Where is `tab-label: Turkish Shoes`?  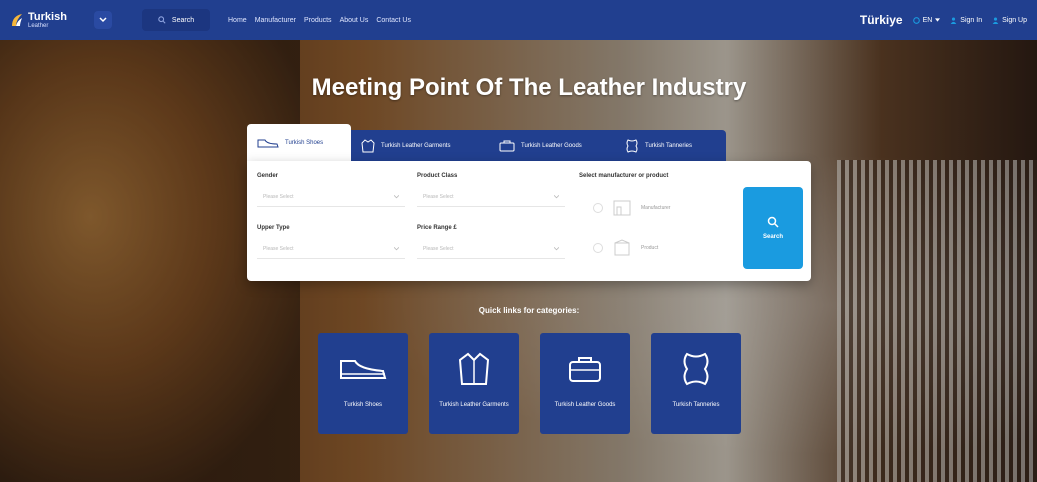
tab-label: Turkish Shoes is located at coordinates (304, 143).